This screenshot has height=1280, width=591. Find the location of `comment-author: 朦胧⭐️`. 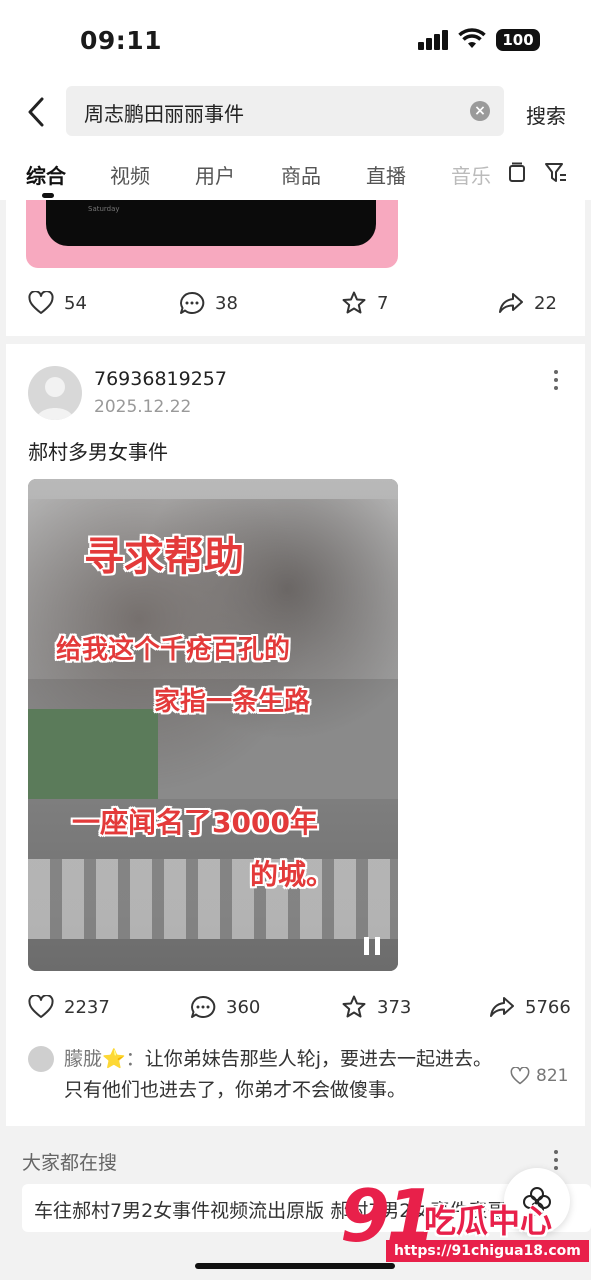

comment-author: 朦胧⭐️ is located at coordinates (95, 1059).